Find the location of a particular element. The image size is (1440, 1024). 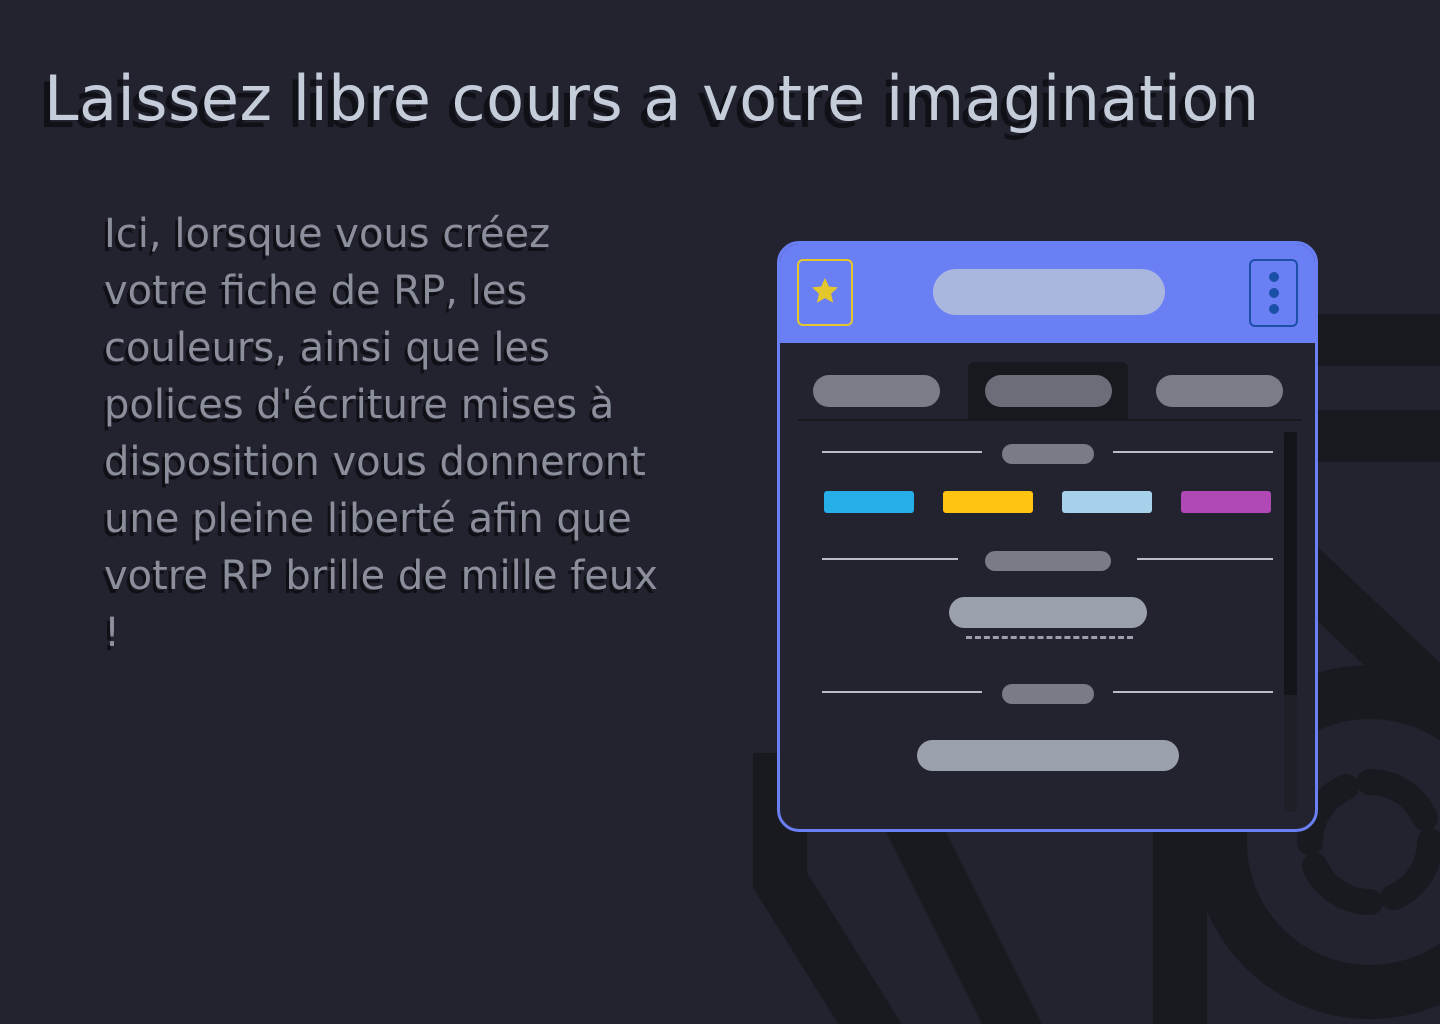

sheet-title-placeholder is located at coordinates (1049, 292).